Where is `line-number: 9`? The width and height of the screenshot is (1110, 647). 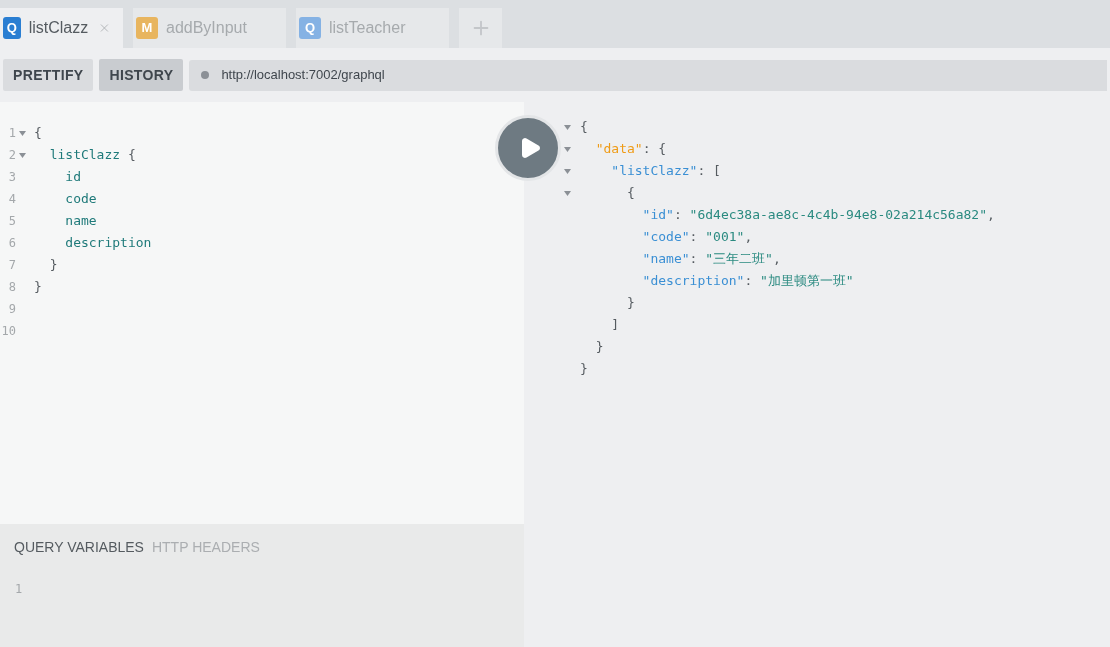 line-number: 9 is located at coordinates (12, 309).